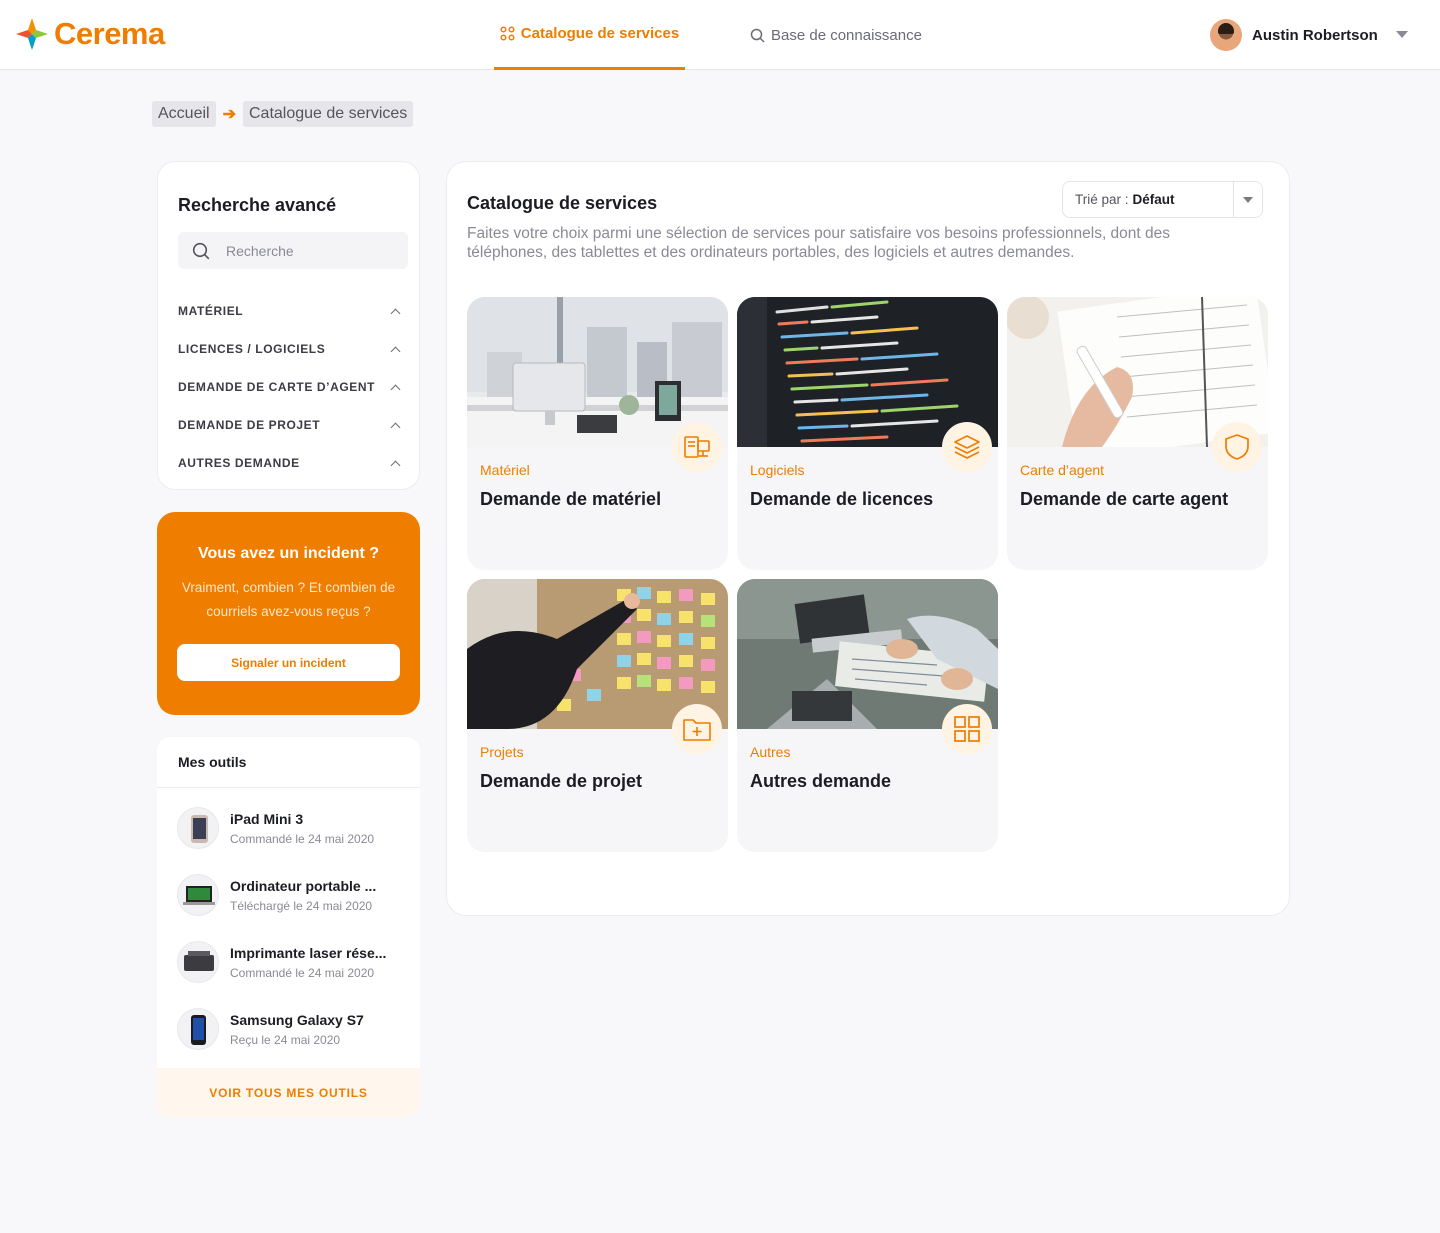  What do you see at coordinates (306, 250) in the screenshot?
I see `search-input` at bounding box center [306, 250].